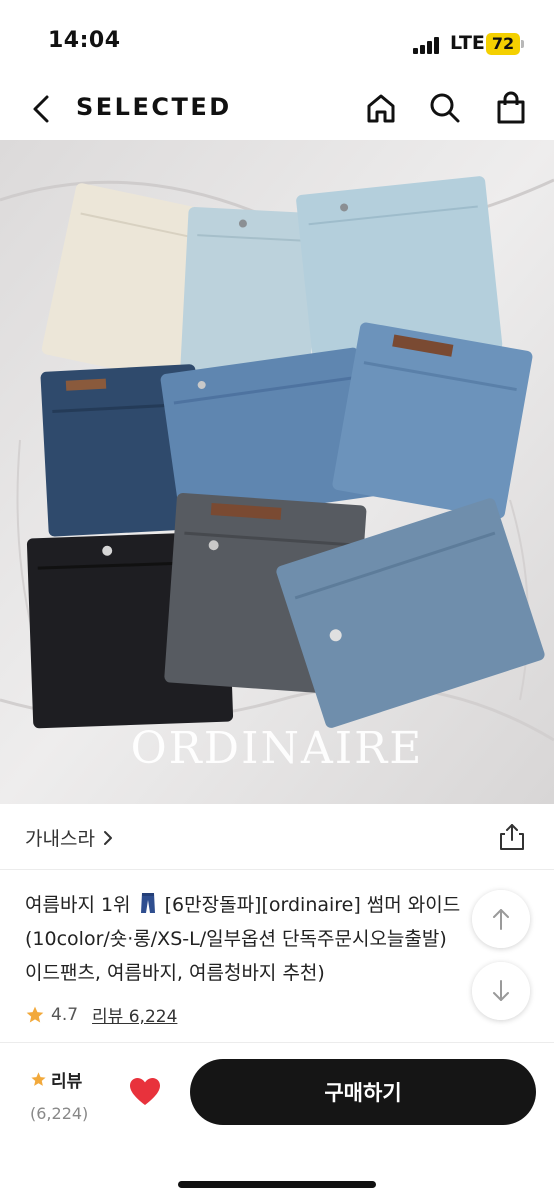  What do you see at coordinates (67, 1082) in the screenshot?
I see `review-label: 리뷰` at bounding box center [67, 1082].